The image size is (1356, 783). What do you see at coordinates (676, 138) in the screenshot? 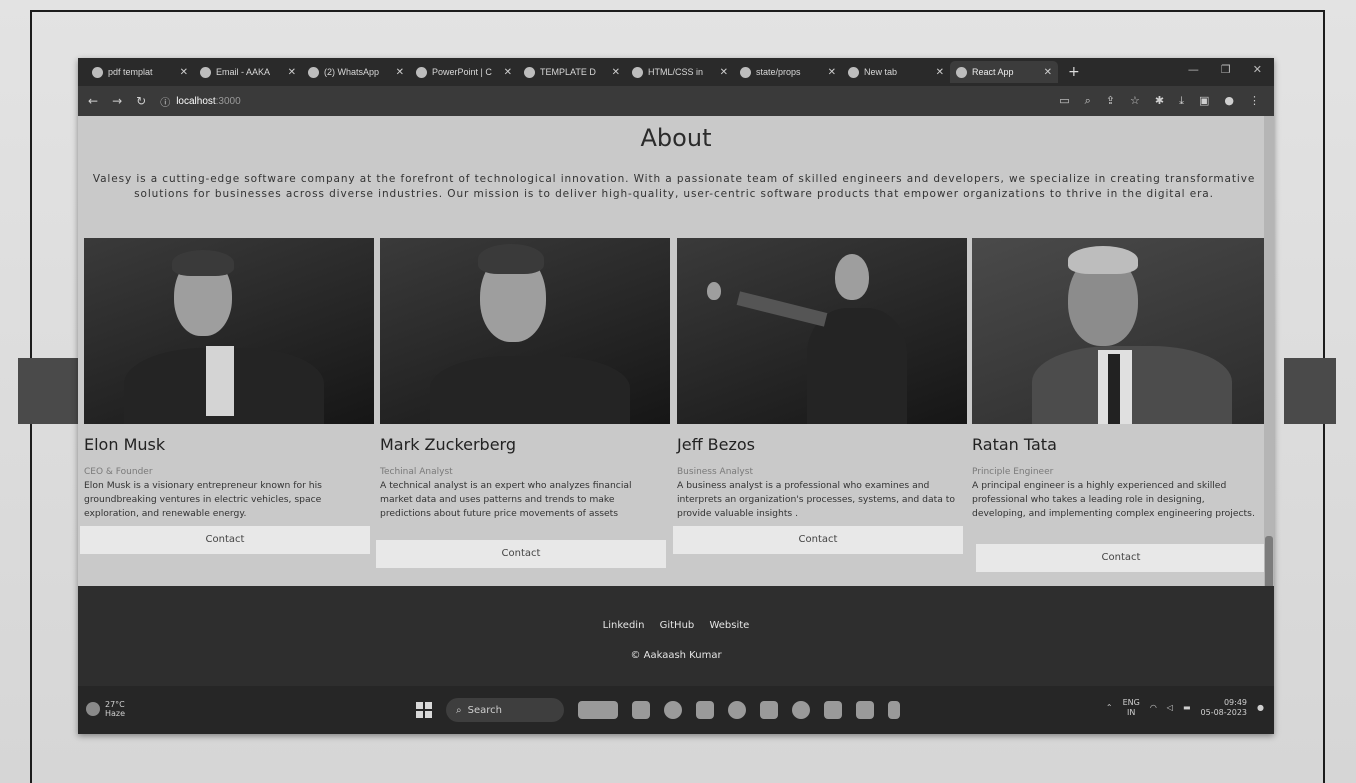
I see `about-heading: About` at bounding box center [676, 138].